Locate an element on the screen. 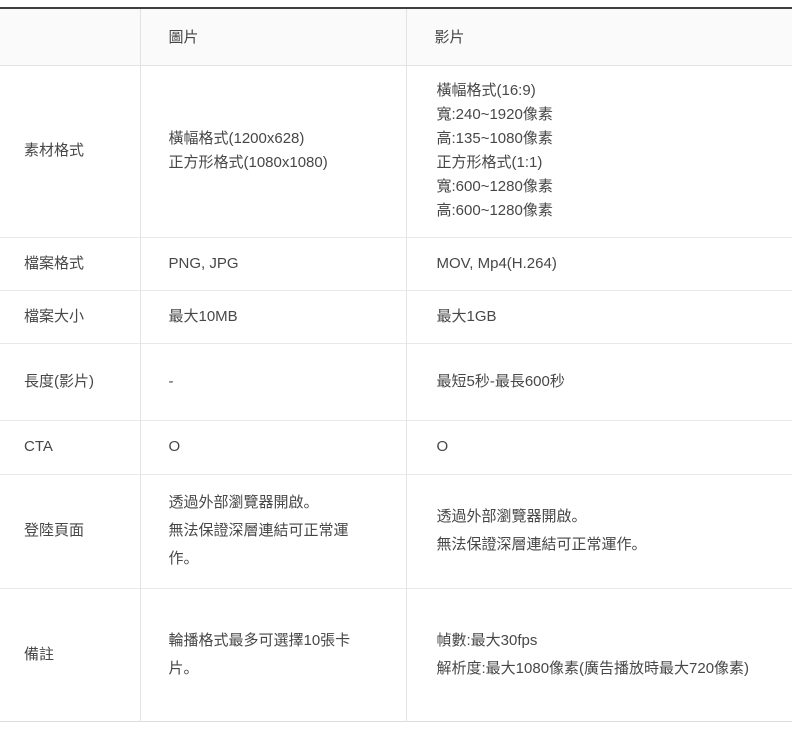  row-label: 素材格式 is located at coordinates (54, 150).